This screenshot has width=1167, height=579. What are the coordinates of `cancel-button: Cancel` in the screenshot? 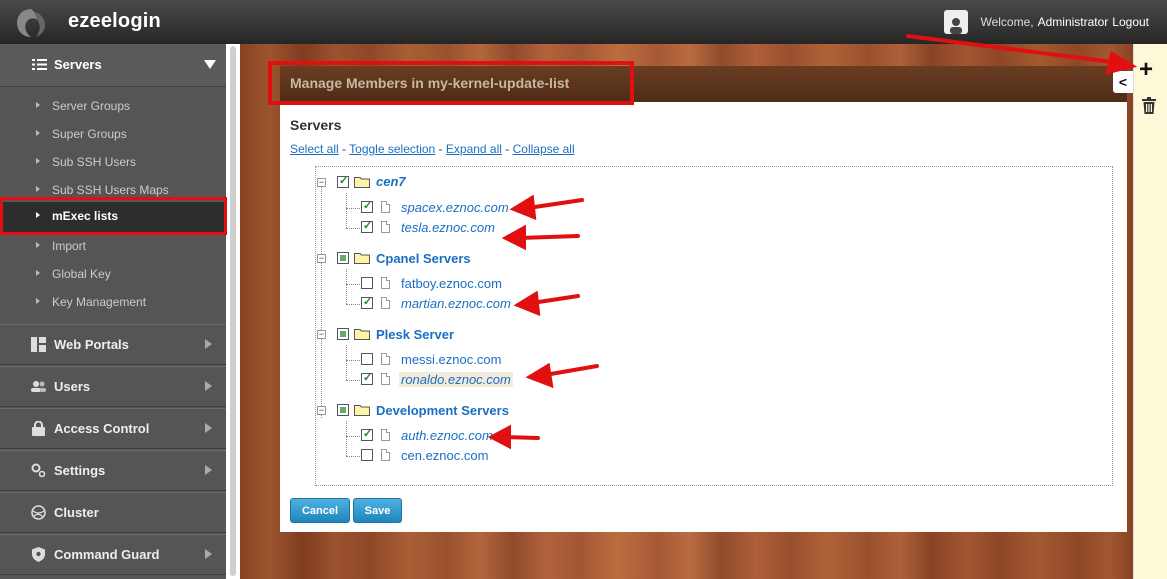 It's located at (320, 510).